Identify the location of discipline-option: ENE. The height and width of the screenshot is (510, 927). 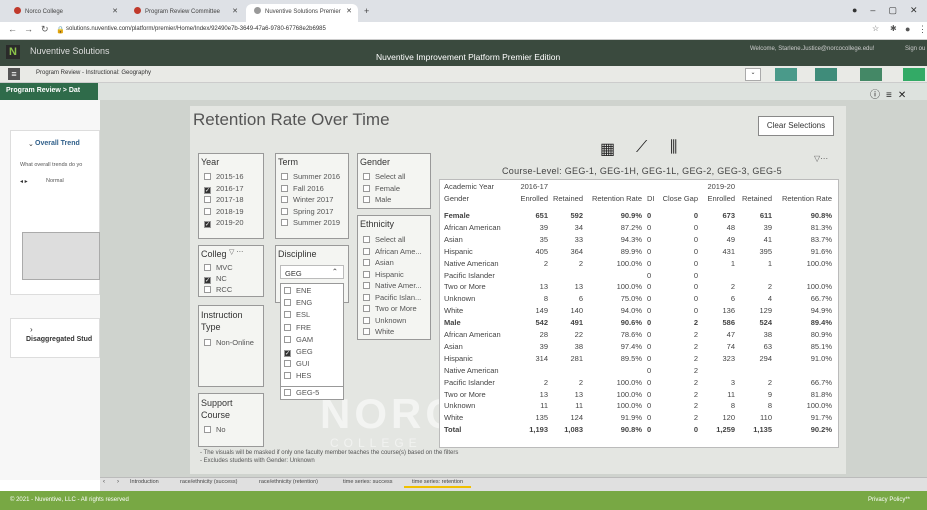
(297, 290).